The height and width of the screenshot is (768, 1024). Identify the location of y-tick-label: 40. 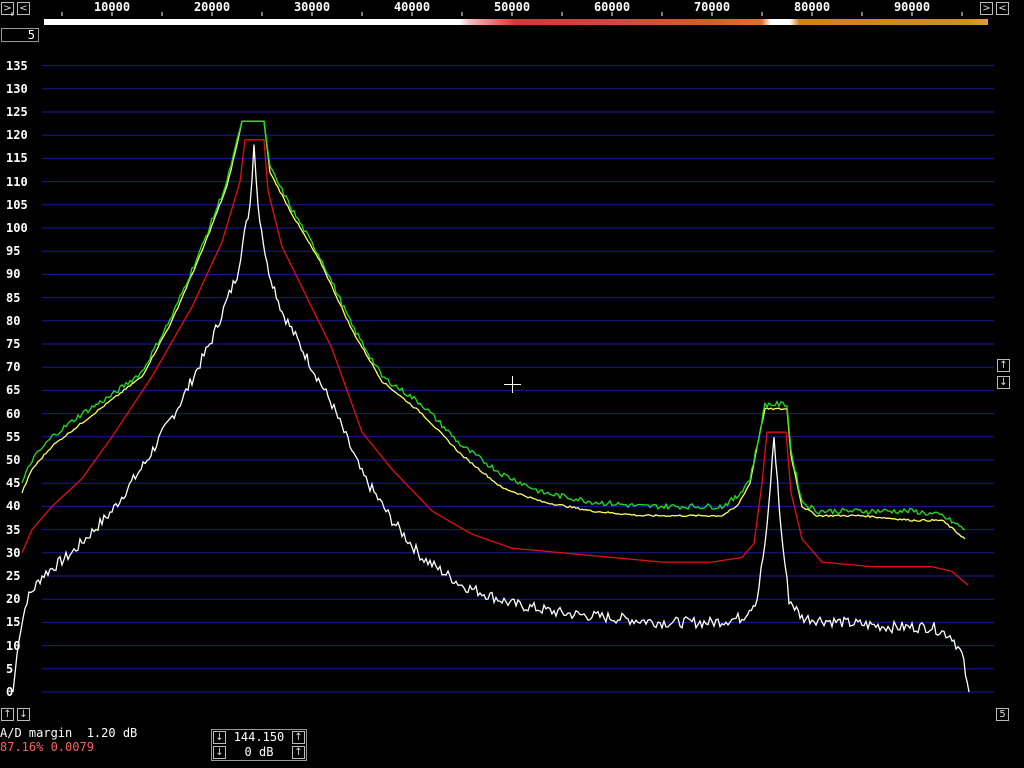
(13, 506).